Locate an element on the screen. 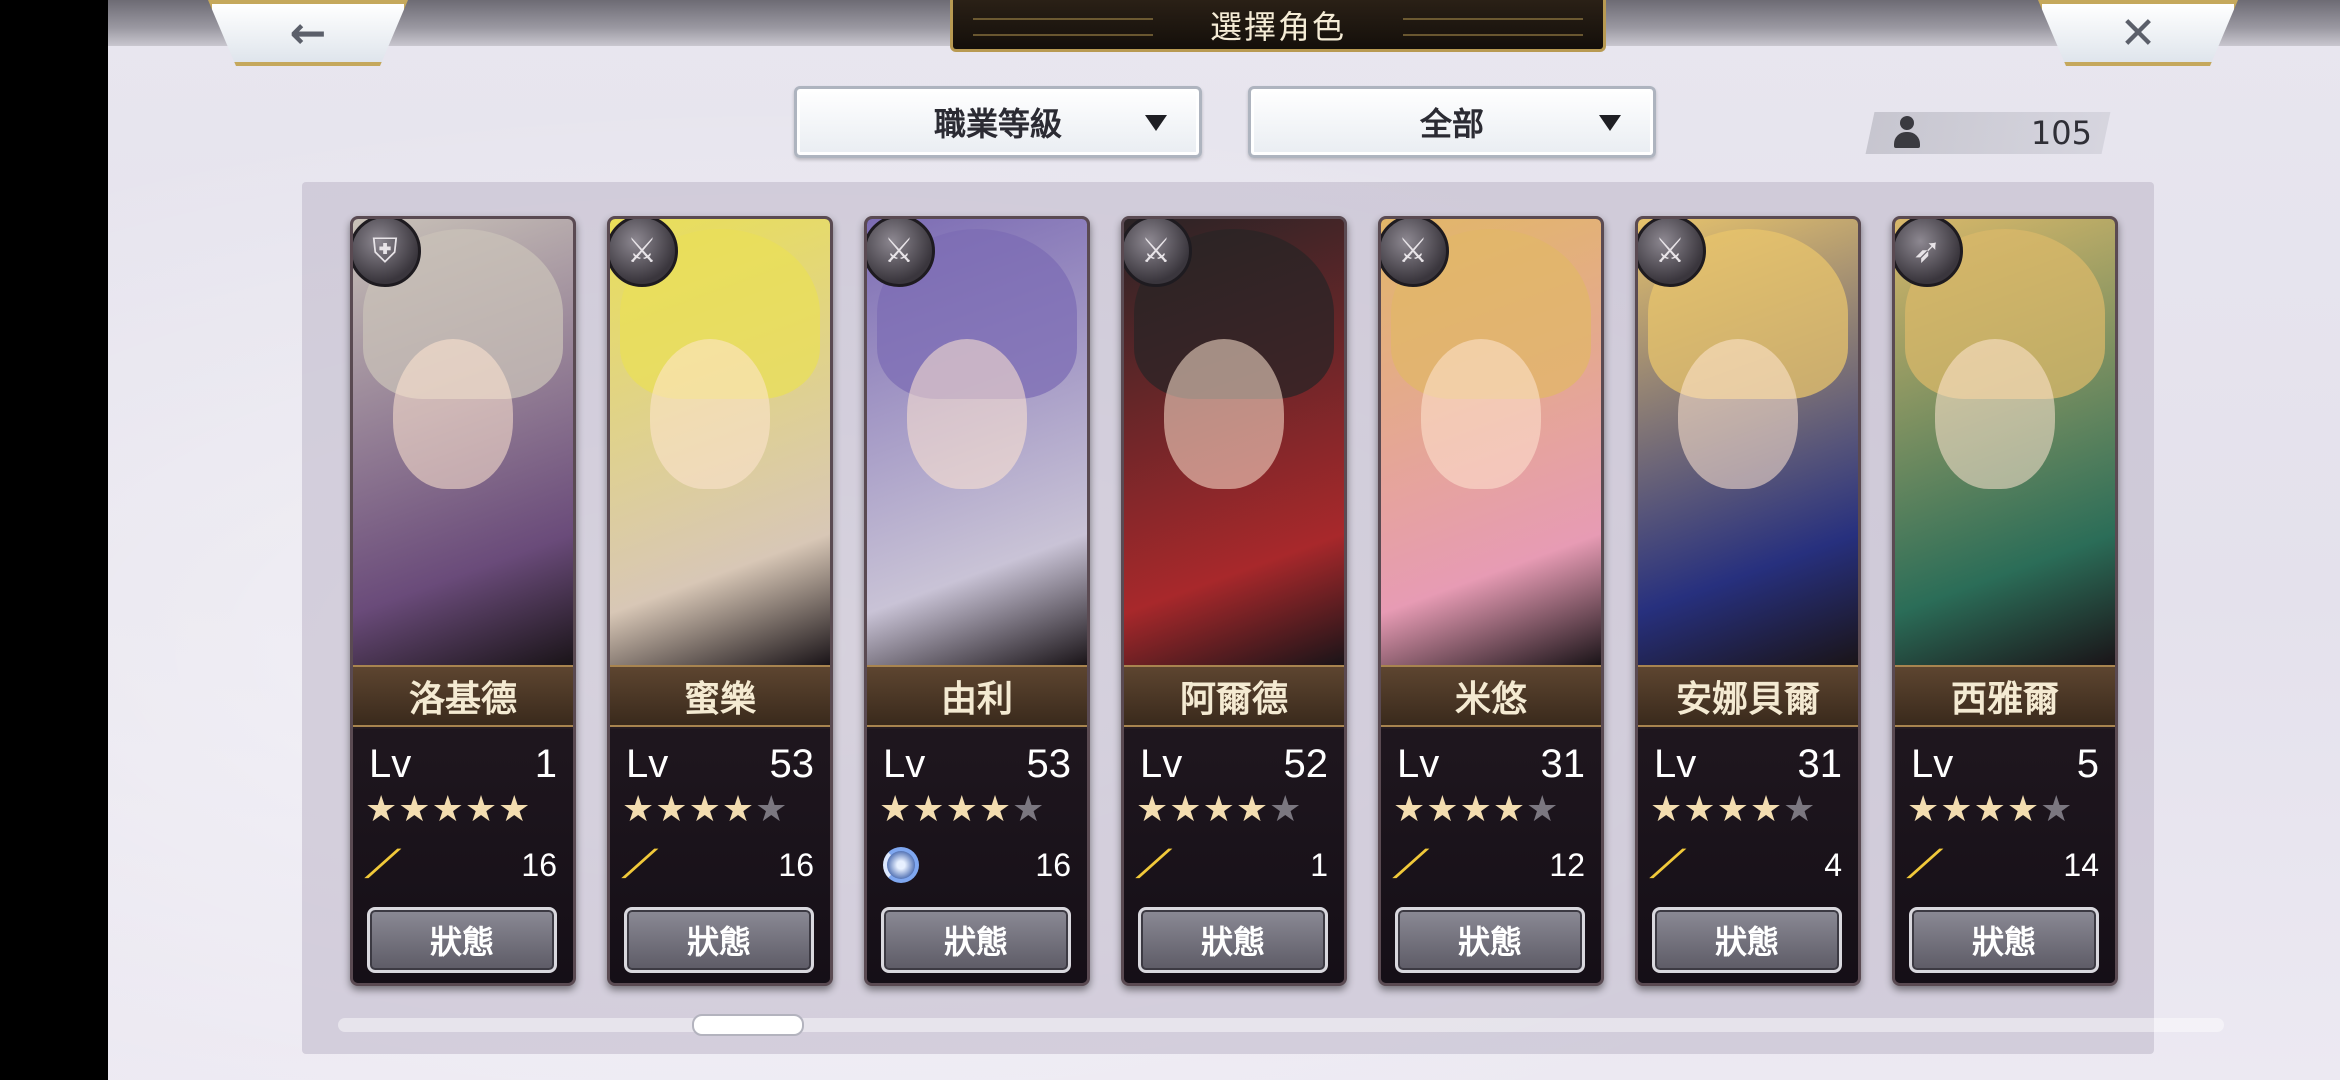 This screenshot has width=2340, height=1080. scrollbar-thumb is located at coordinates (748, 1025).